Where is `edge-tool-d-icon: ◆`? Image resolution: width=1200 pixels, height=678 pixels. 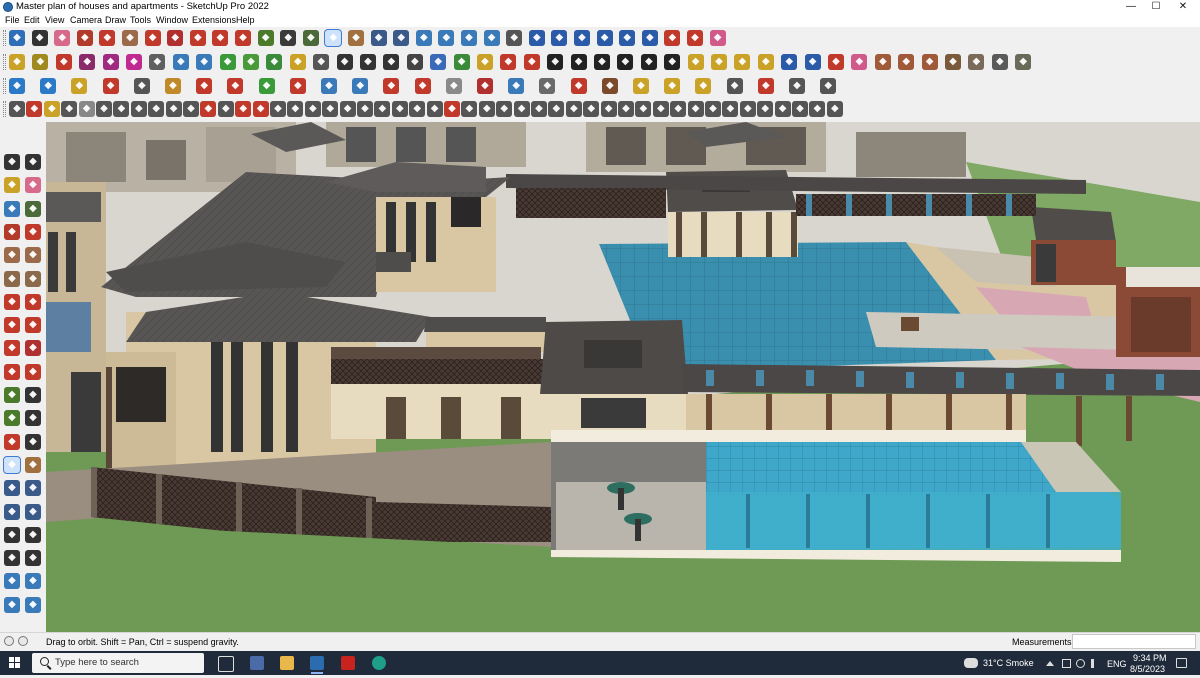 edge-tool-d-icon: ◆ is located at coordinates (69, 109).